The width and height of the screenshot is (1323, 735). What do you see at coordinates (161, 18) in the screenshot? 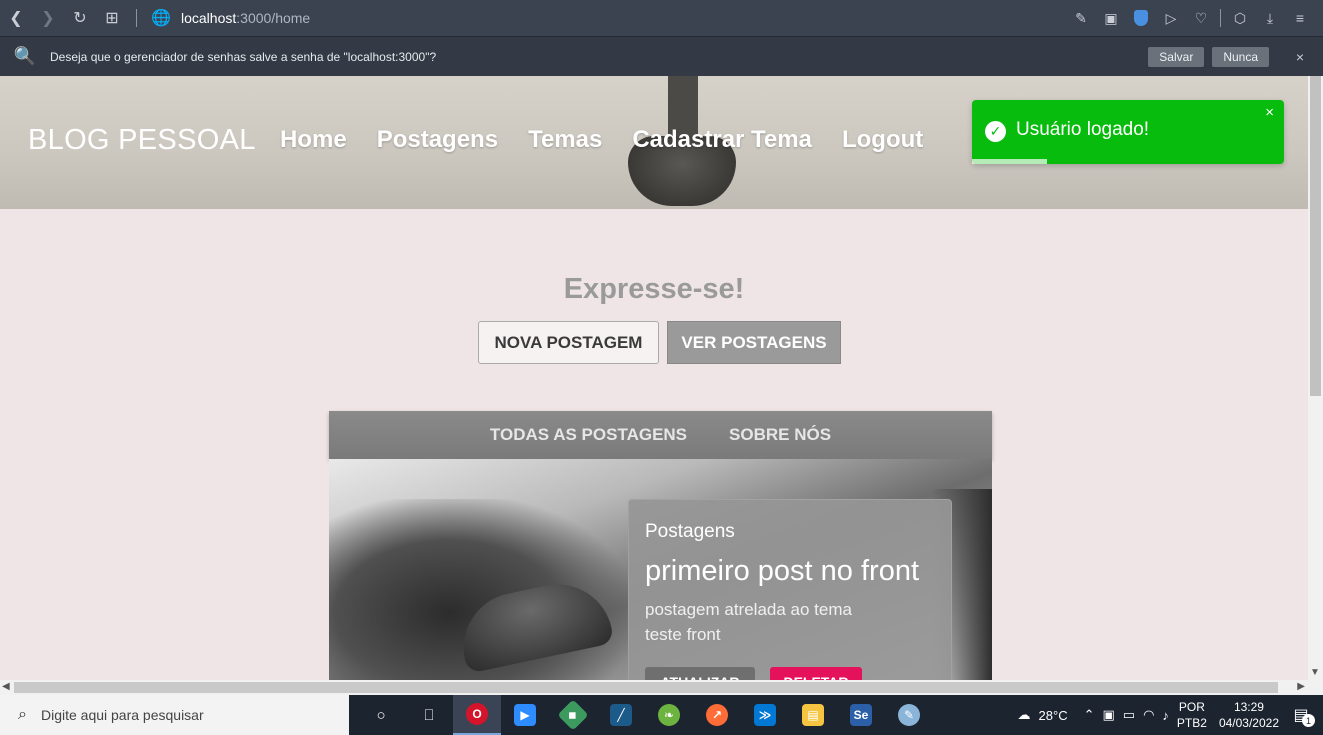
I see `globe-icon: 🌐` at bounding box center [161, 18].